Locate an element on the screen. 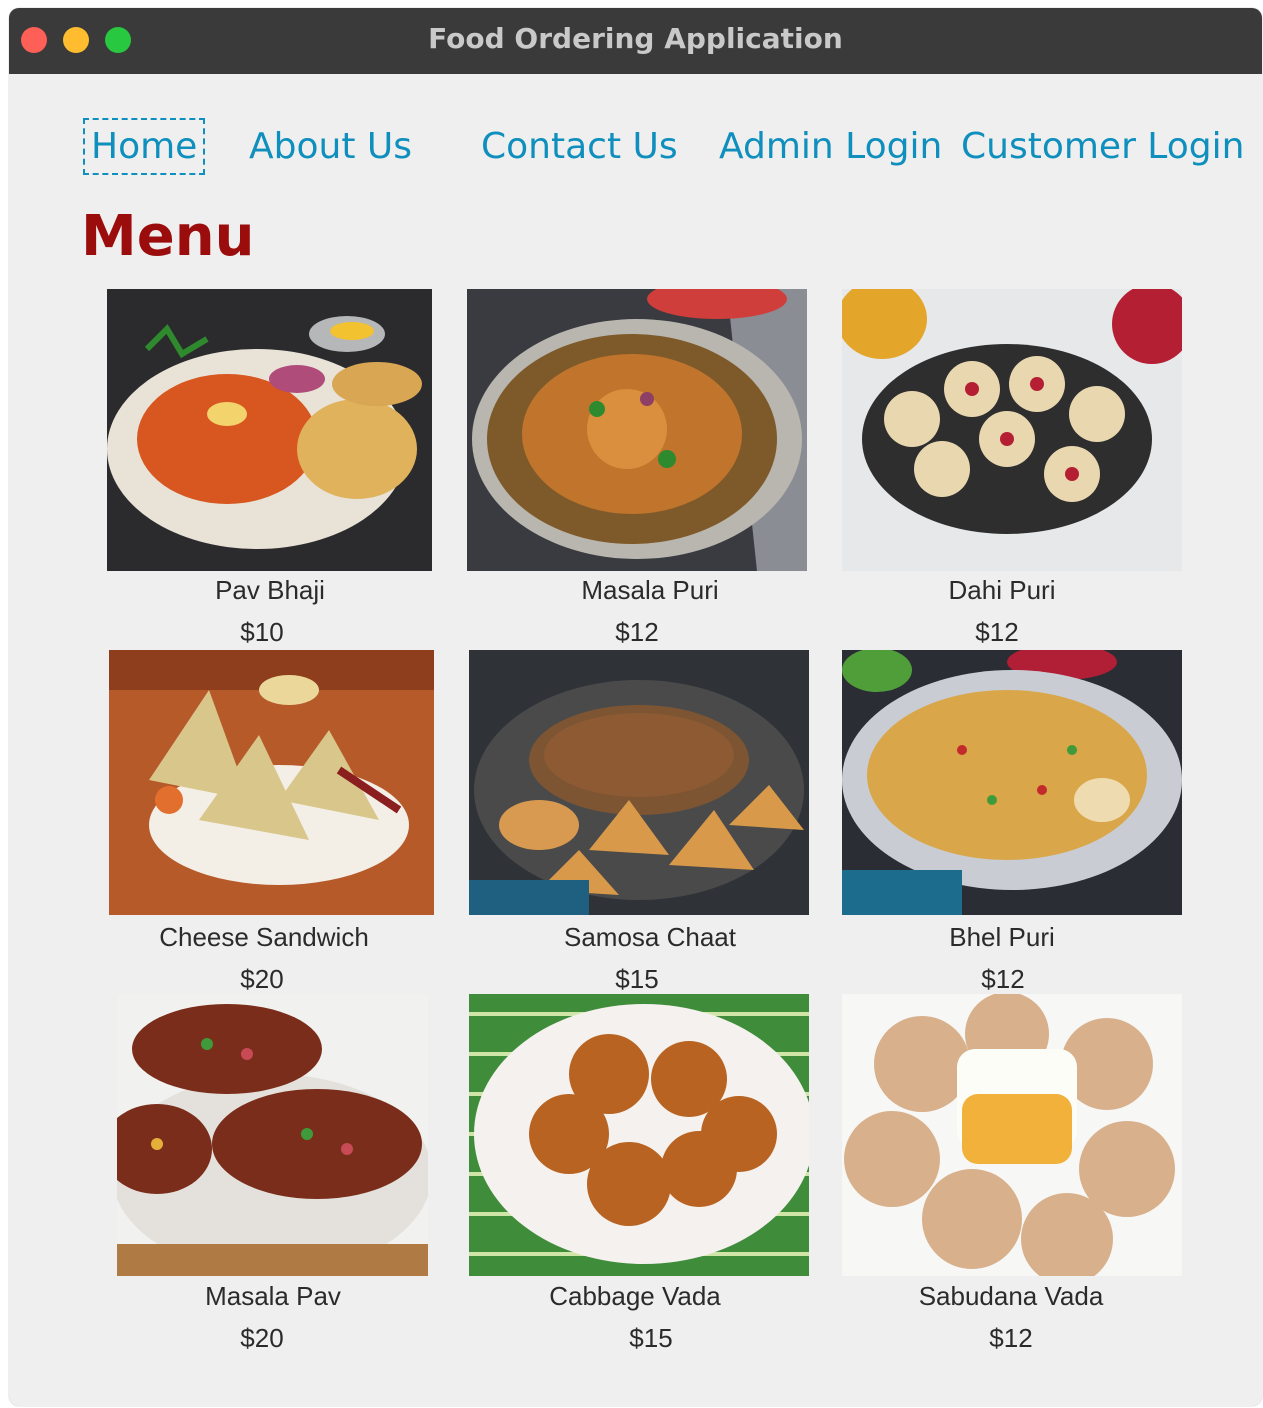 The width and height of the screenshot is (1263, 1408). menu-heading: Menu is located at coordinates (168, 236).